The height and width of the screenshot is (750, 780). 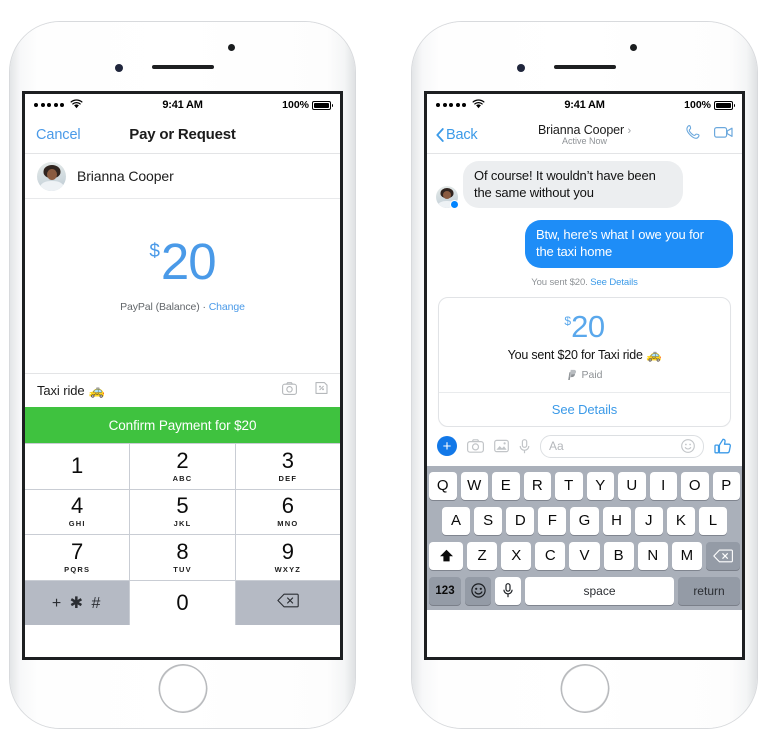 I want to click on memo-input: Taxi ride 🚕, so click(x=71, y=391).